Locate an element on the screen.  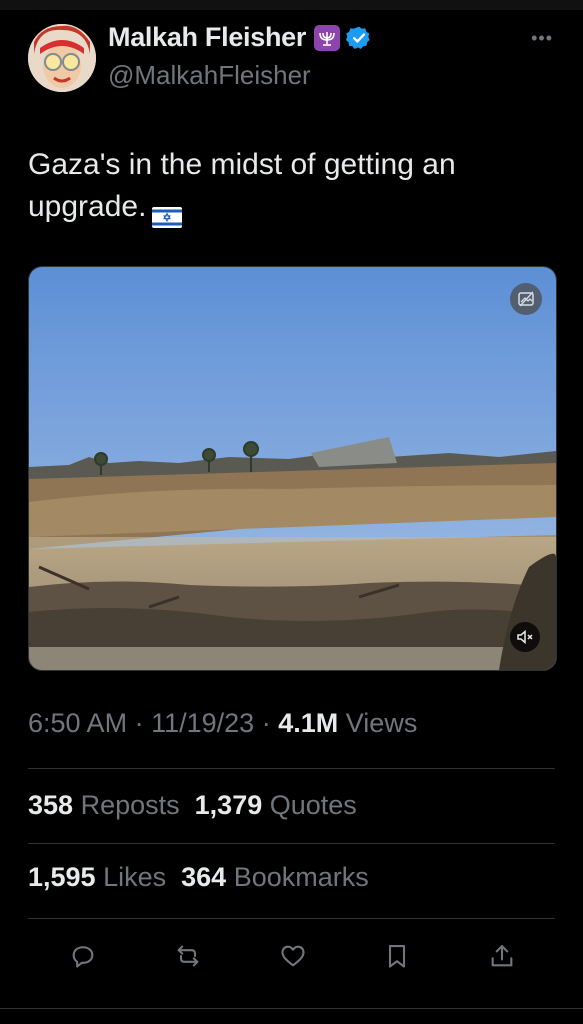
bookmarks-link: 364 Bookmarks is located at coordinates (275, 877).